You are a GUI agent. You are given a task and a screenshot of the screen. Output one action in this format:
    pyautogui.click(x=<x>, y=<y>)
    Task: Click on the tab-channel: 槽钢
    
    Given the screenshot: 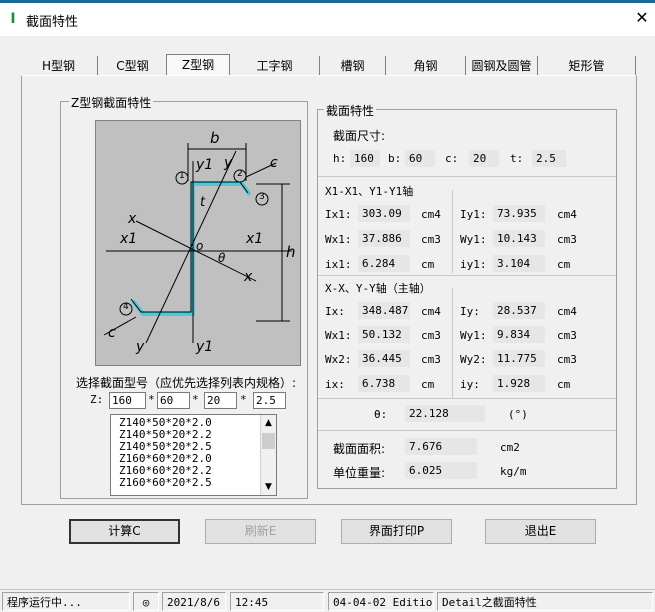 What is the action you would take?
    pyautogui.click(x=353, y=66)
    